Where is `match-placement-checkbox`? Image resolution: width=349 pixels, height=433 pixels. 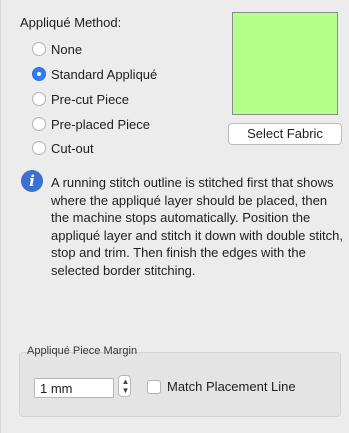
match-placement-checkbox is located at coordinates (154, 387).